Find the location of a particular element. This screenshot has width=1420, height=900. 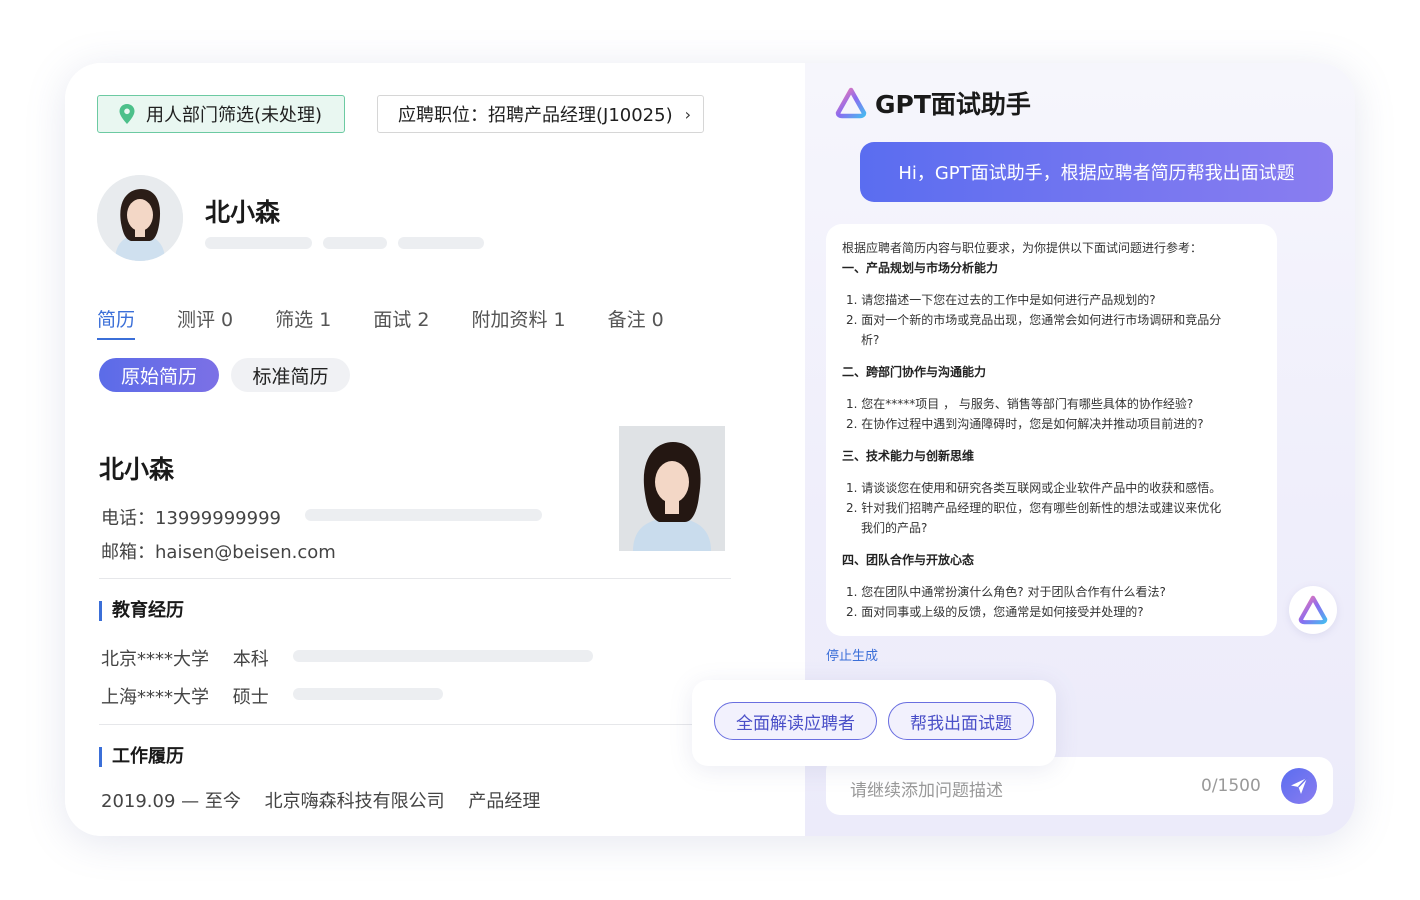

candidate-name: 北小森 is located at coordinates (243, 212).